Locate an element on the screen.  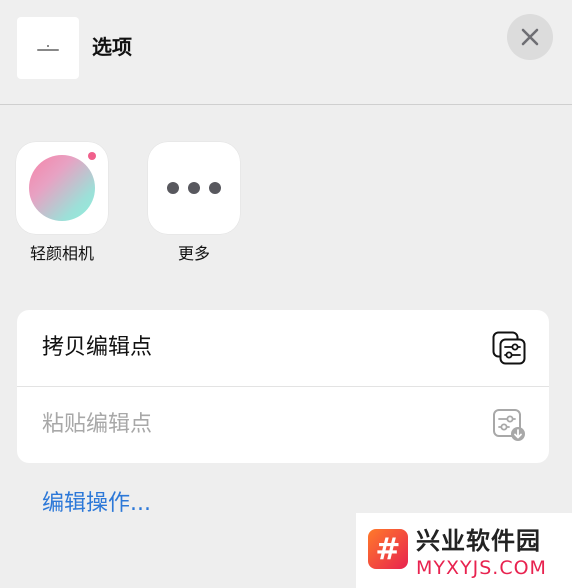
watermark-url: MYXYJS.COM is located at coordinates (481, 568).